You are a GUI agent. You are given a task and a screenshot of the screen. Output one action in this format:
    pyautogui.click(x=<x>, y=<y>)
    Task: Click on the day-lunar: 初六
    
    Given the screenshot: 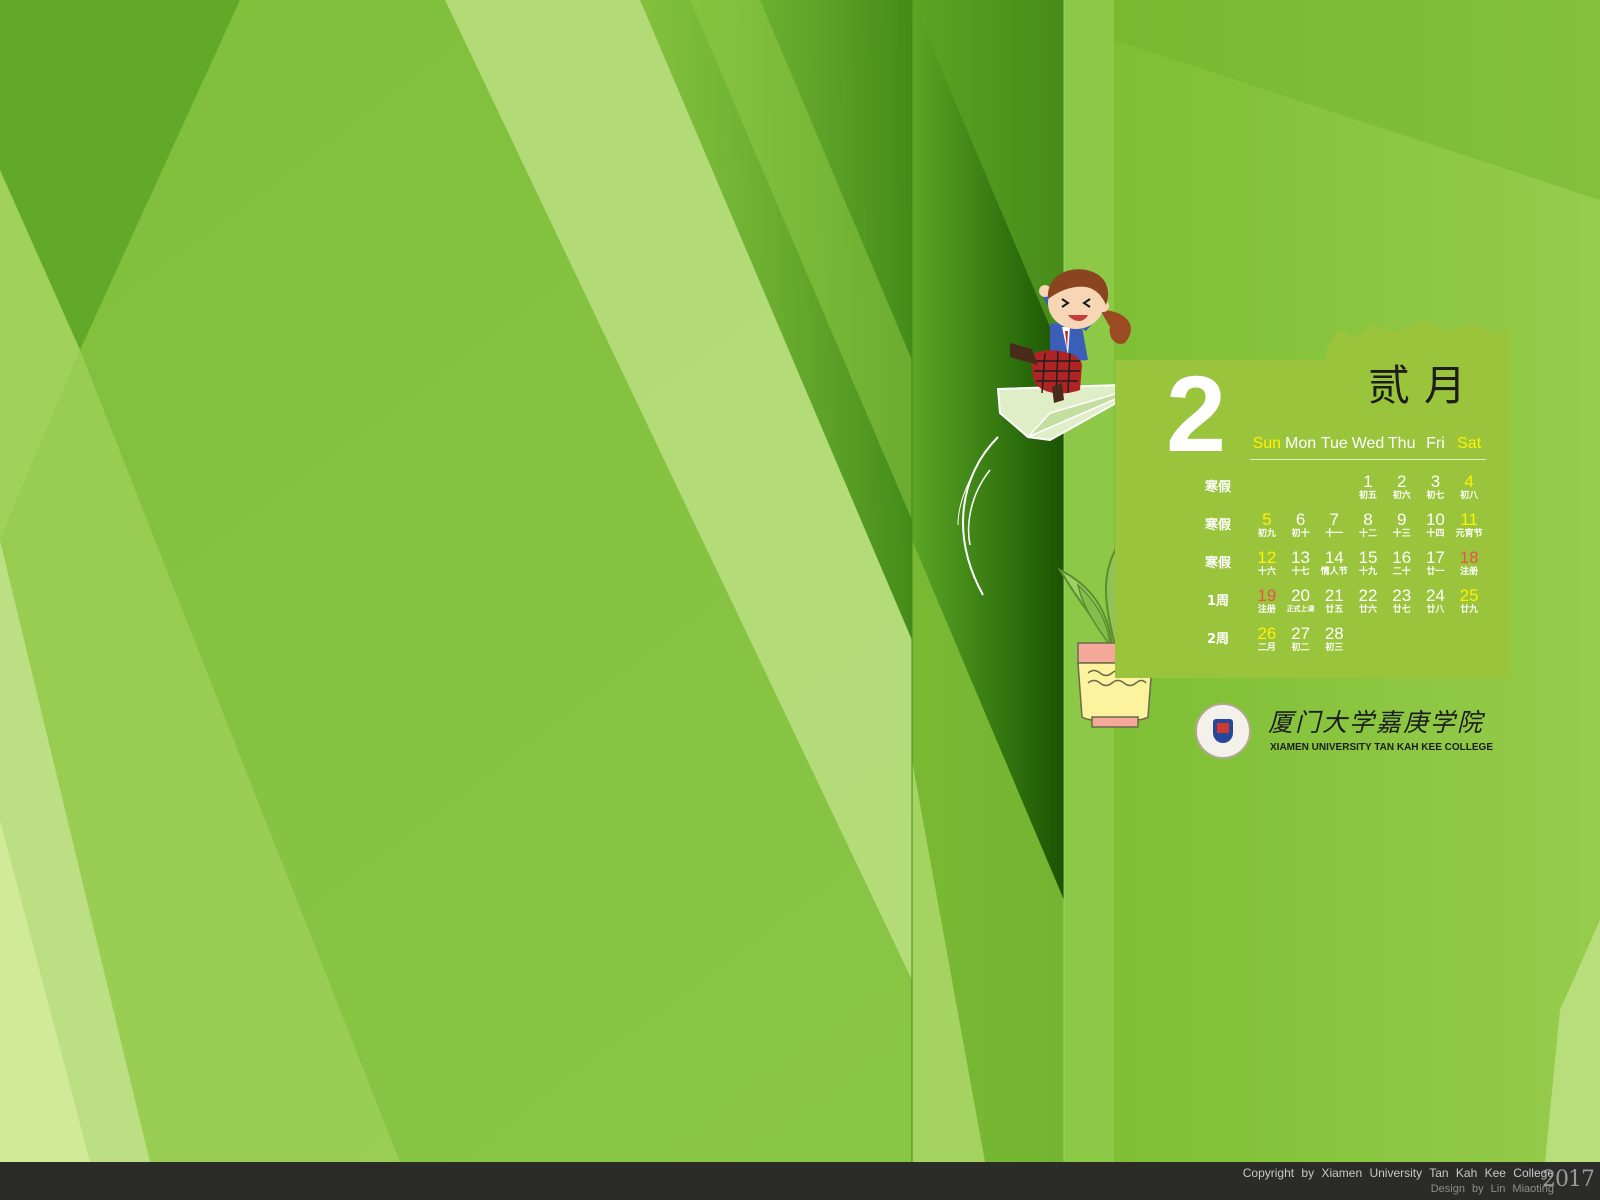 What is the action you would take?
    pyautogui.click(x=1401, y=496)
    